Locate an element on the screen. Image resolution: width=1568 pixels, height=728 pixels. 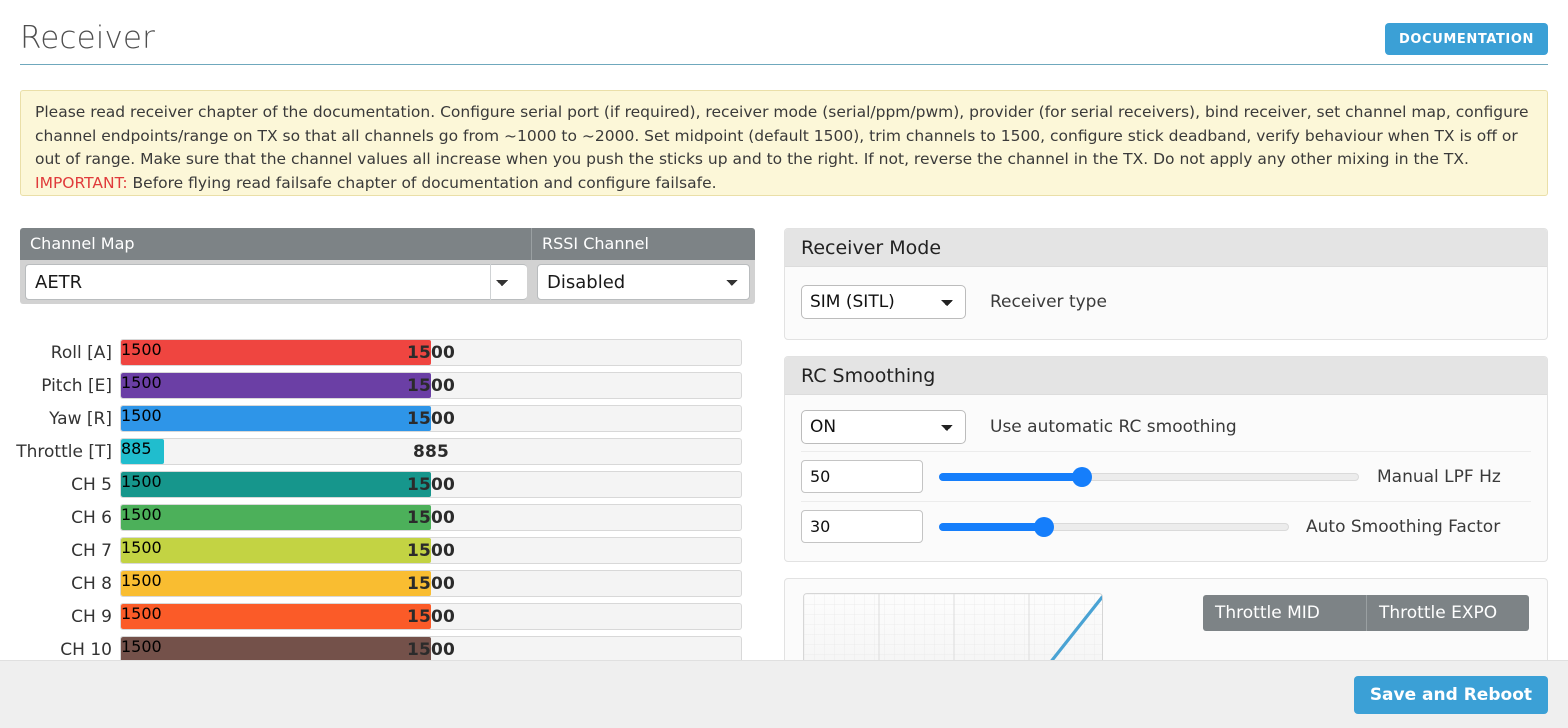
channel-bar-label: Throttle [T] is located at coordinates (64, 451).